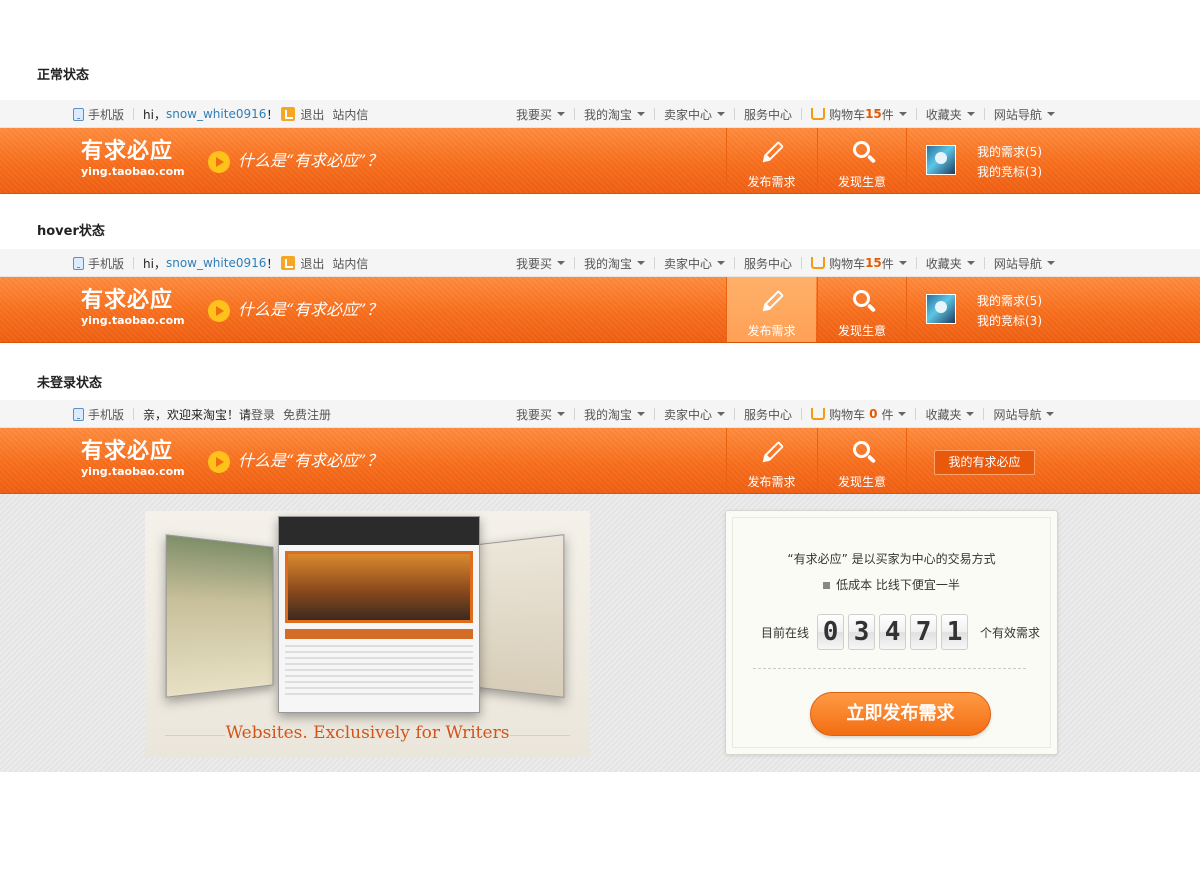 The image size is (1200, 892). Describe the element at coordinates (831, 632) in the screenshot. I see `counter-digit: 0` at that location.